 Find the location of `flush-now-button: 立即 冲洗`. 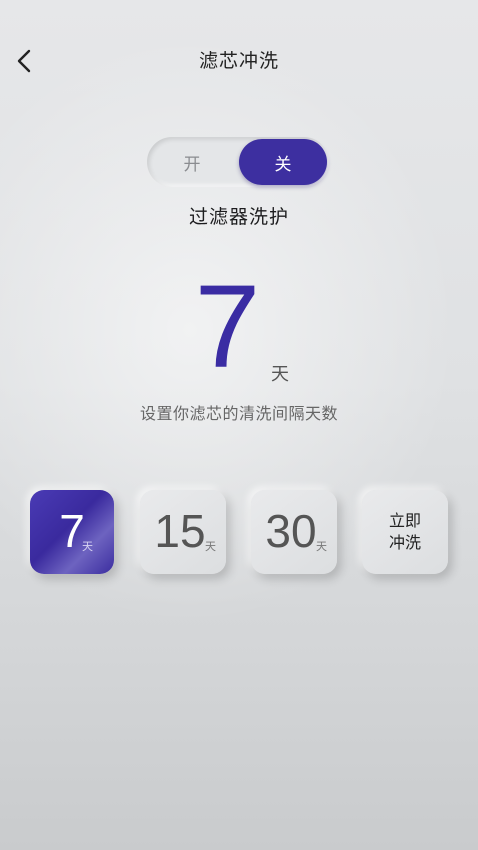

flush-now-button: 立即 冲洗 is located at coordinates (405, 532).